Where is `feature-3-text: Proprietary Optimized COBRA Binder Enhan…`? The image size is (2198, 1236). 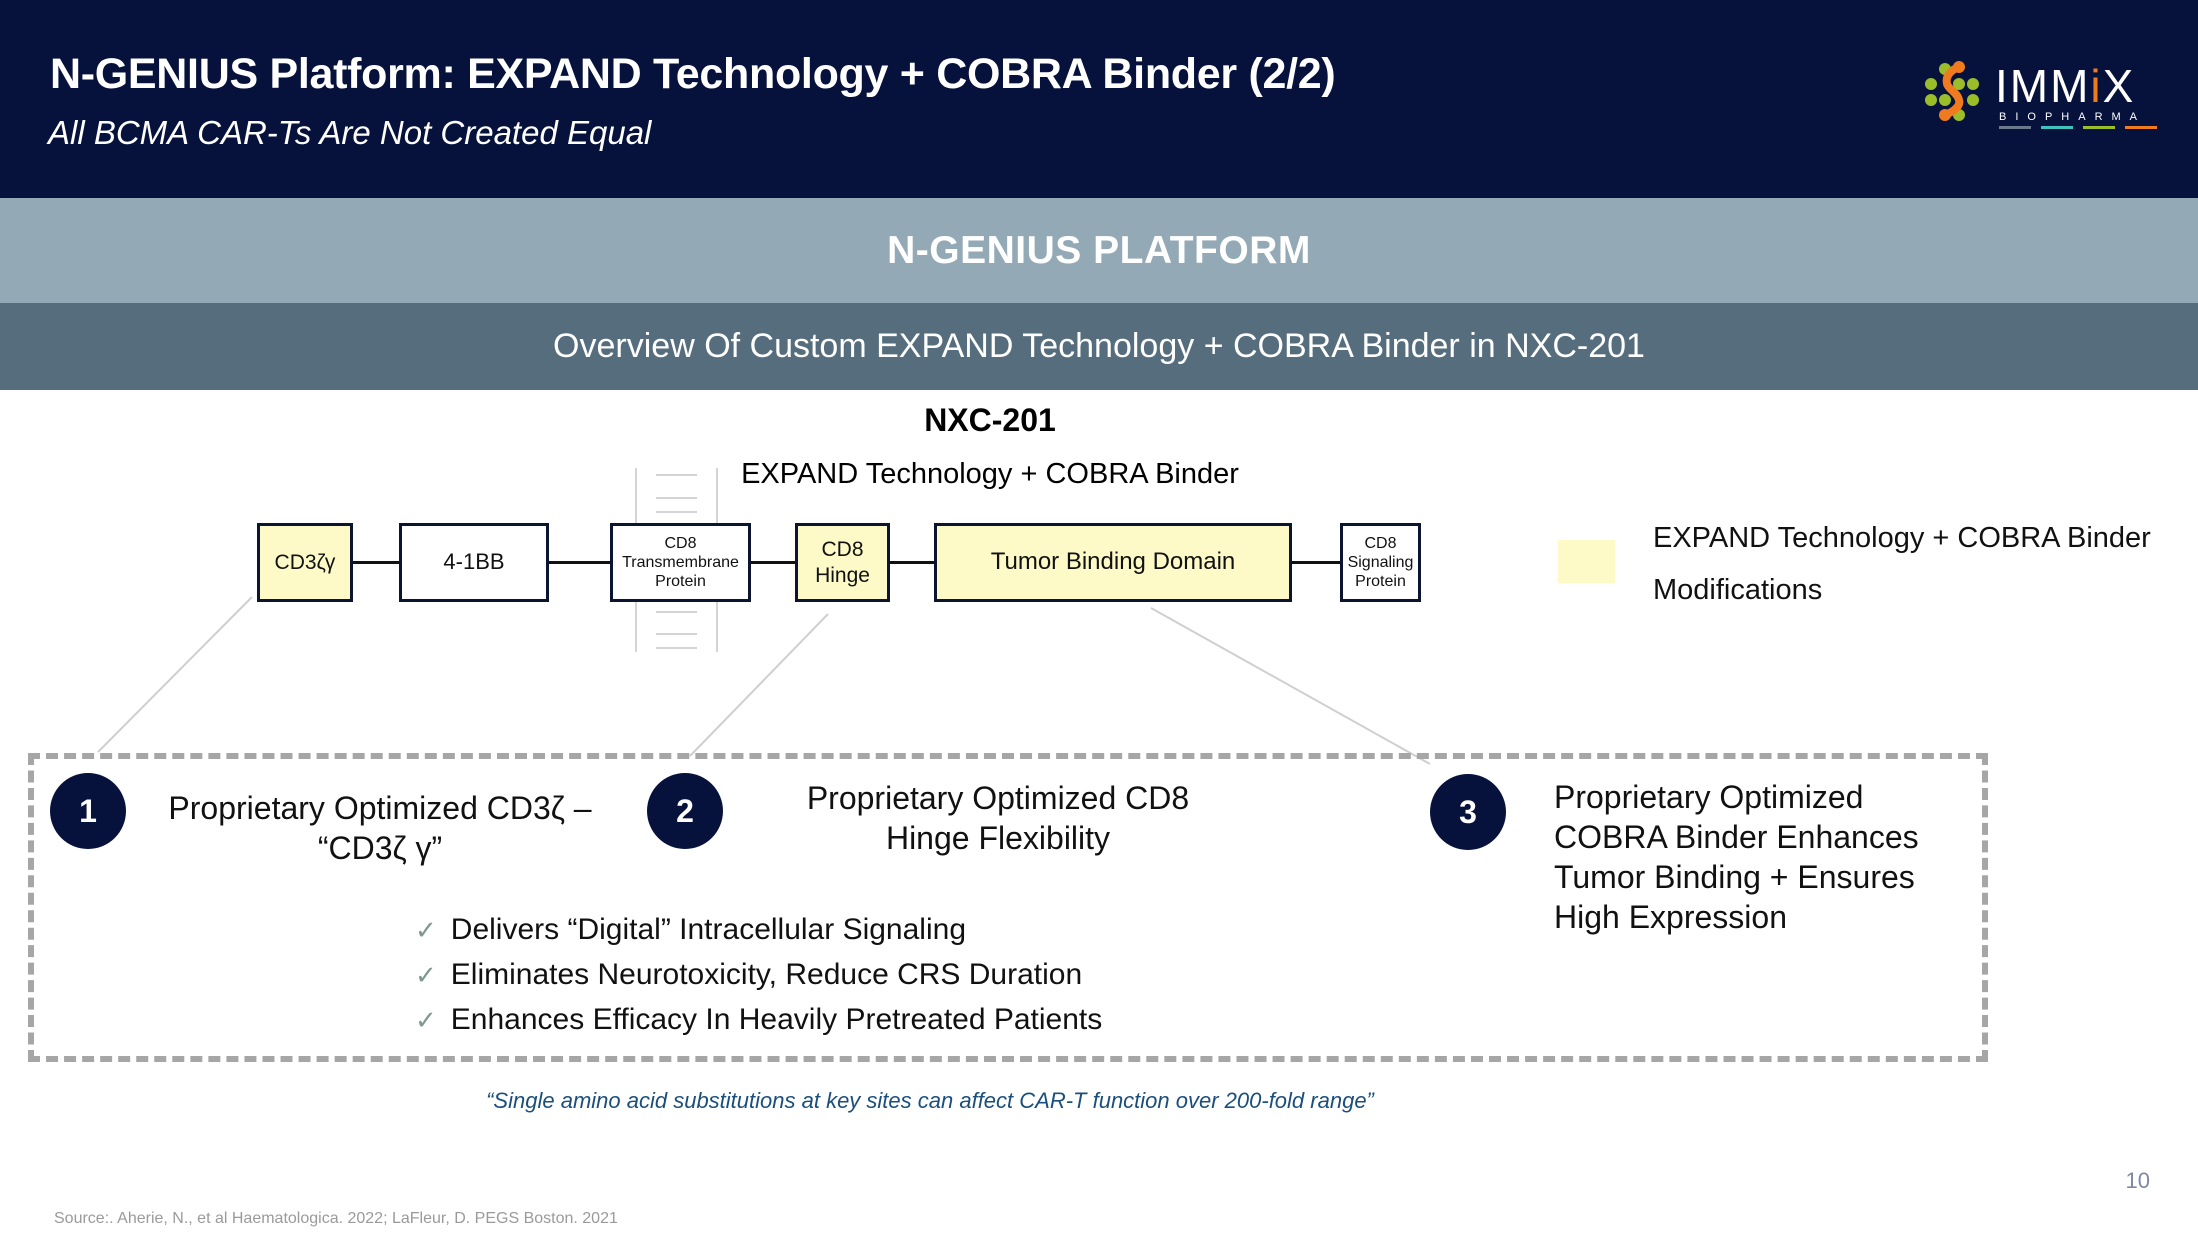 feature-3-text: Proprietary Optimized COBRA Binder Enhan… is located at coordinates (1764, 857).